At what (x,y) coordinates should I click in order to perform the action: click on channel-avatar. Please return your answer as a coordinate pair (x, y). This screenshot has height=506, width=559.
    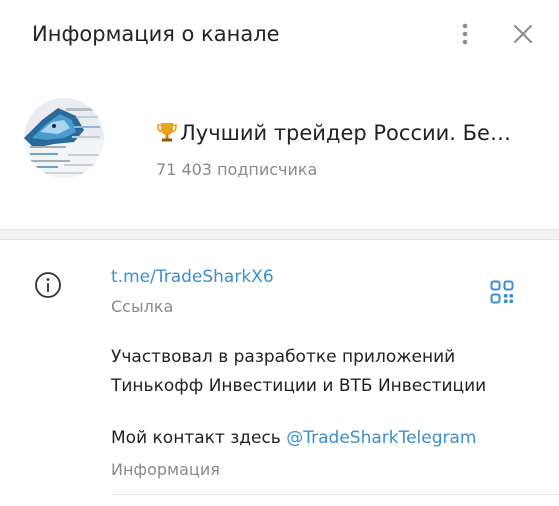
    Looking at the image, I should click on (64, 138).